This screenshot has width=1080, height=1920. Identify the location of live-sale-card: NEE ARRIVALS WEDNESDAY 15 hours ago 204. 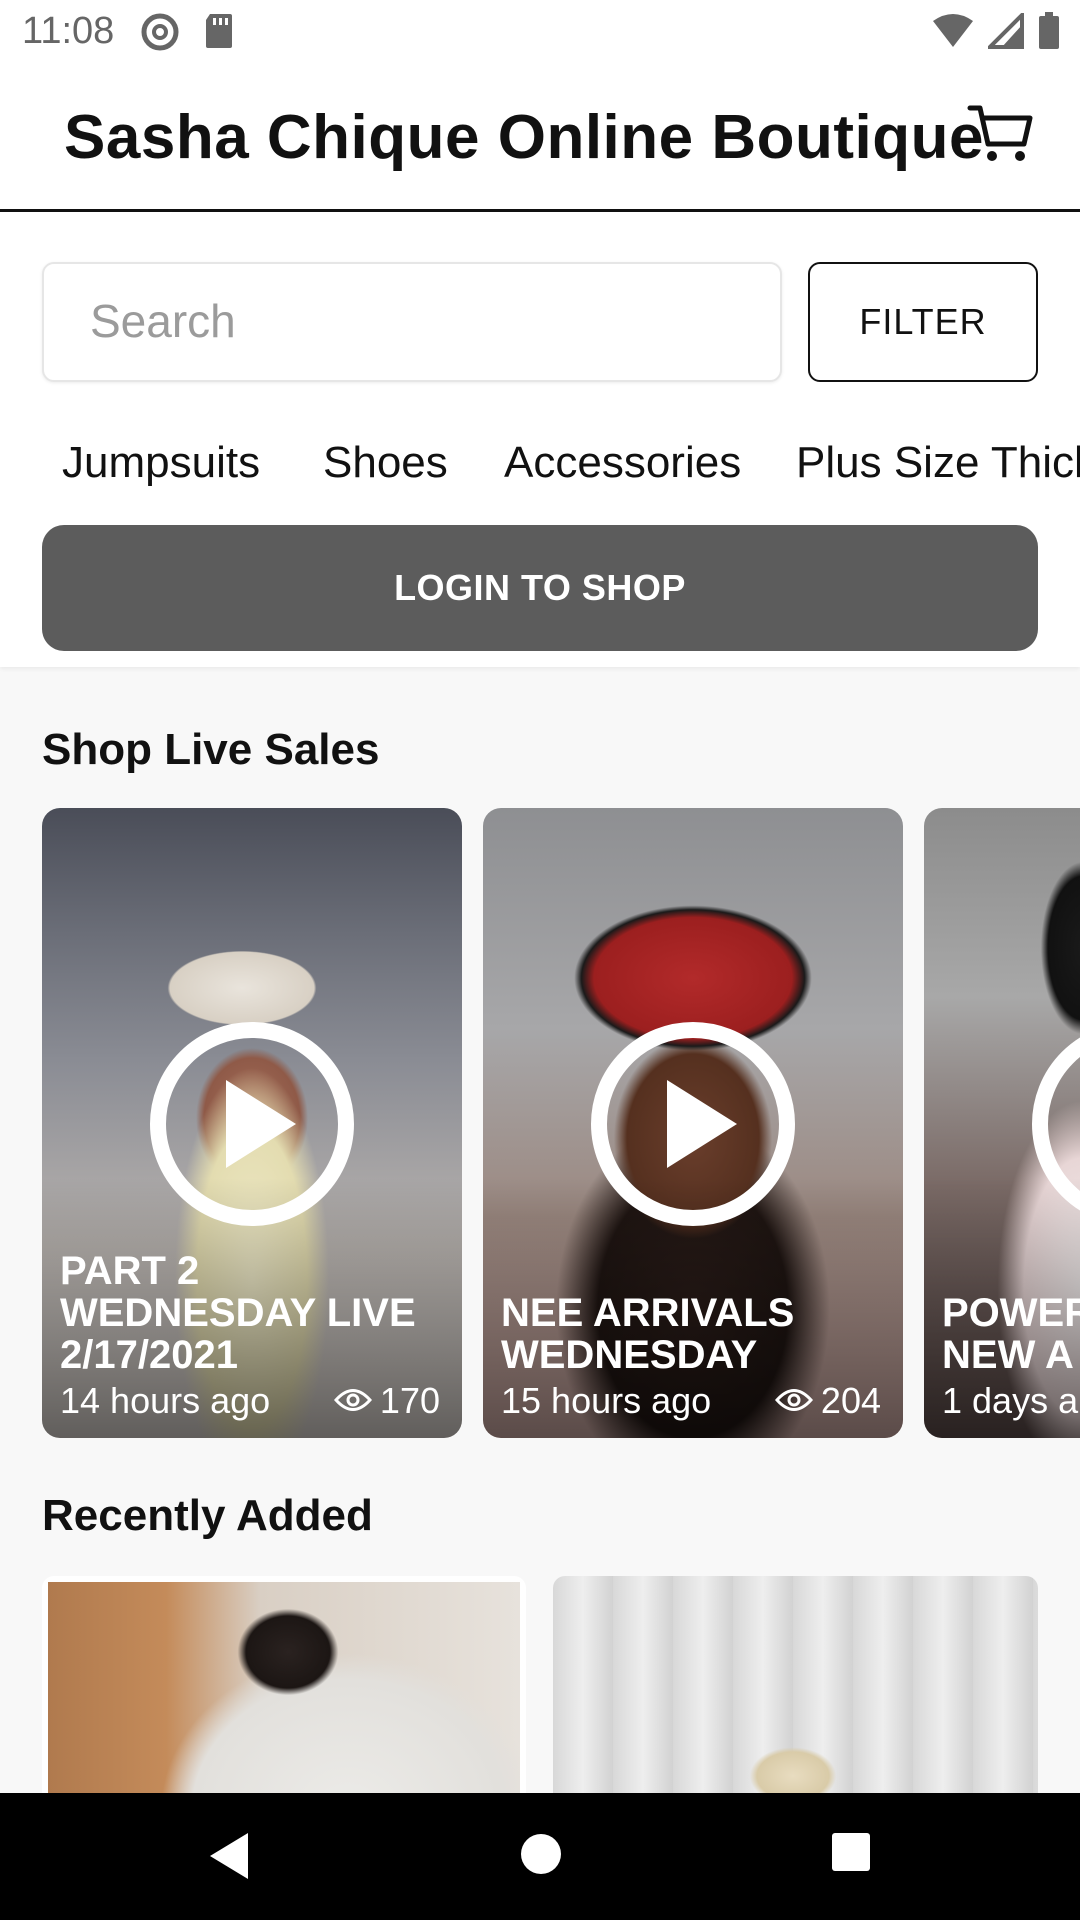
(693, 1123).